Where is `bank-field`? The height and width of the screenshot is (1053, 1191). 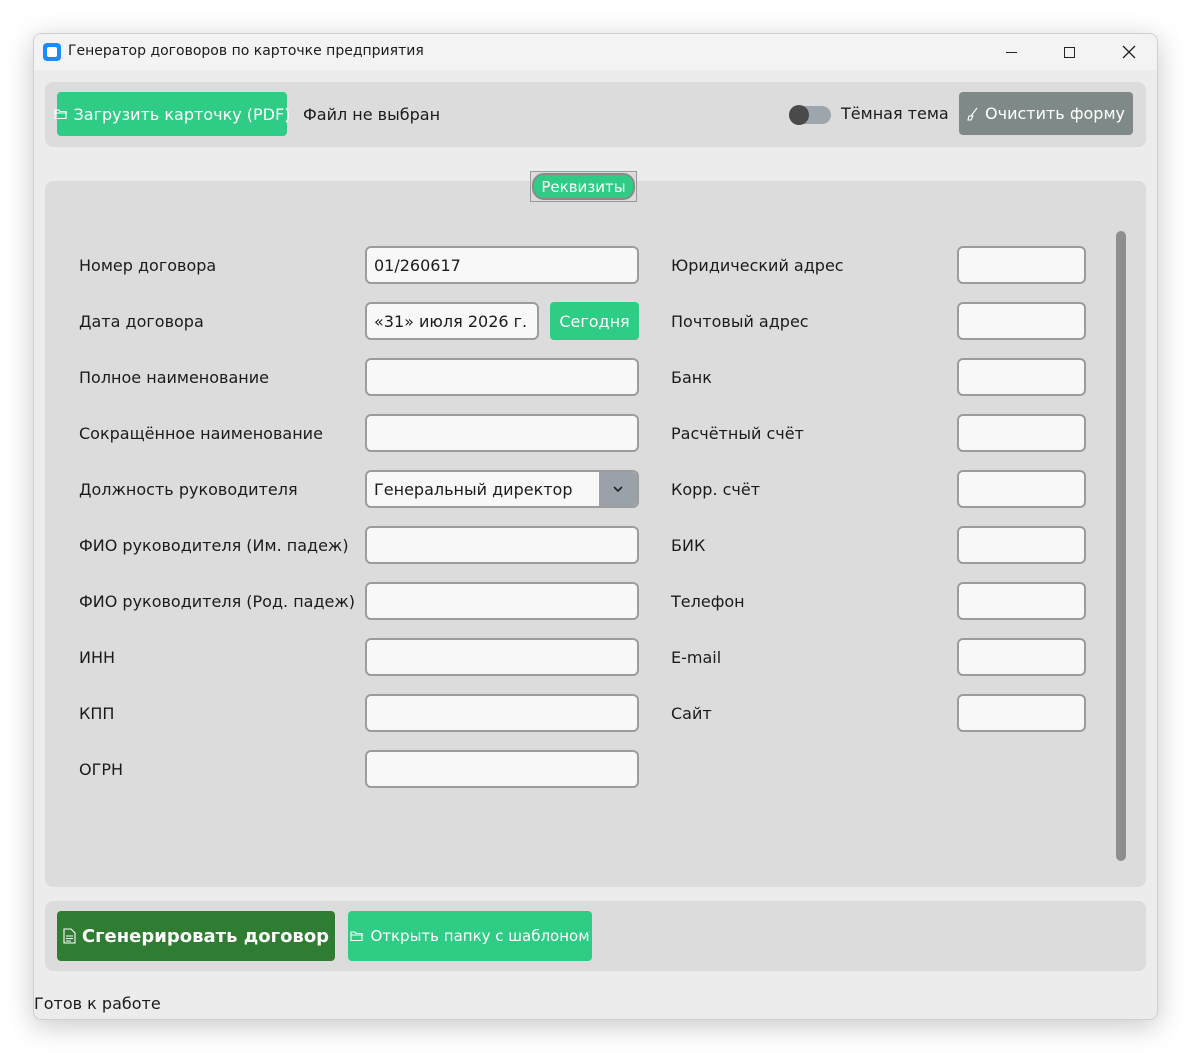 bank-field is located at coordinates (1021, 377).